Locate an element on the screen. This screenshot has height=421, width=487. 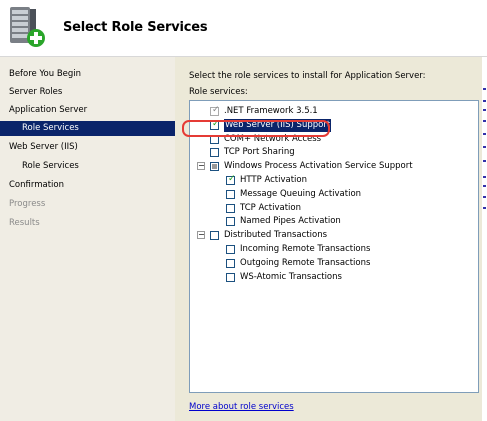
right-edge-description-clip is located at coordinates (484, 239).